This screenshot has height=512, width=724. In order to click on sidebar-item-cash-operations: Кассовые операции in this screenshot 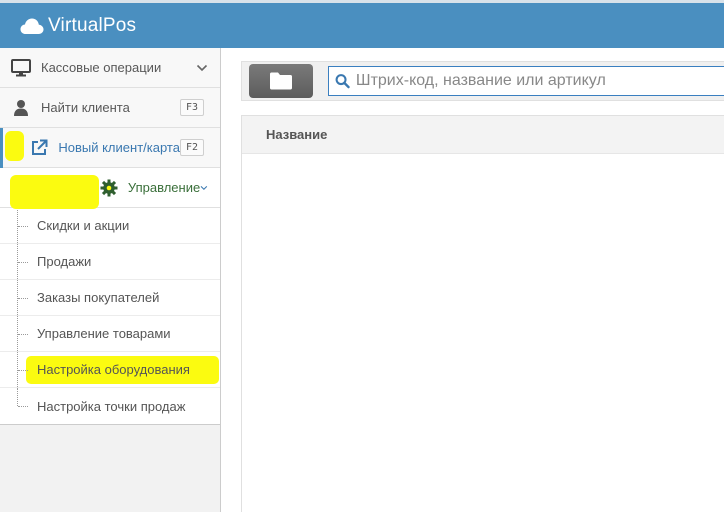, I will do `click(110, 68)`.